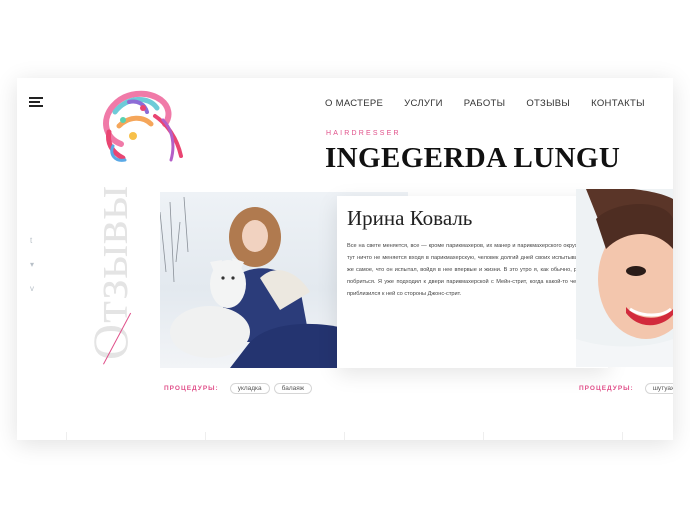 The image size is (690, 518). What do you see at coordinates (143, 126) in the screenshot?
I see `watercolor-hair-logo` at bounding box center [143, 126].